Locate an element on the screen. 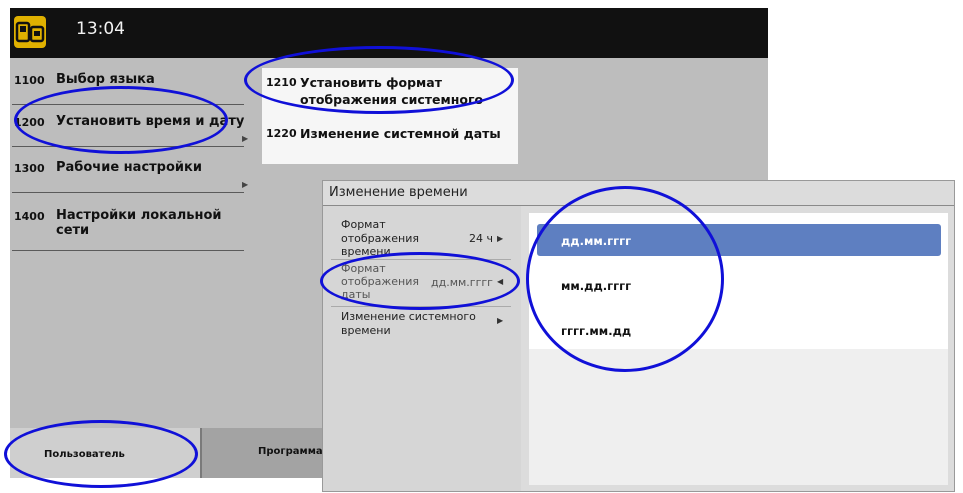 This screenshot has width=963, height=493. option-mm-dd-yyyy: мм.дд.гггг is located at coordinates (739, 285).